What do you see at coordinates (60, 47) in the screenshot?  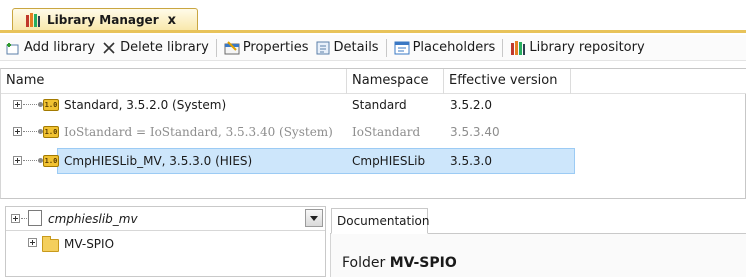 I see `add-library-label: Add library` at bounding box center [60, 47].